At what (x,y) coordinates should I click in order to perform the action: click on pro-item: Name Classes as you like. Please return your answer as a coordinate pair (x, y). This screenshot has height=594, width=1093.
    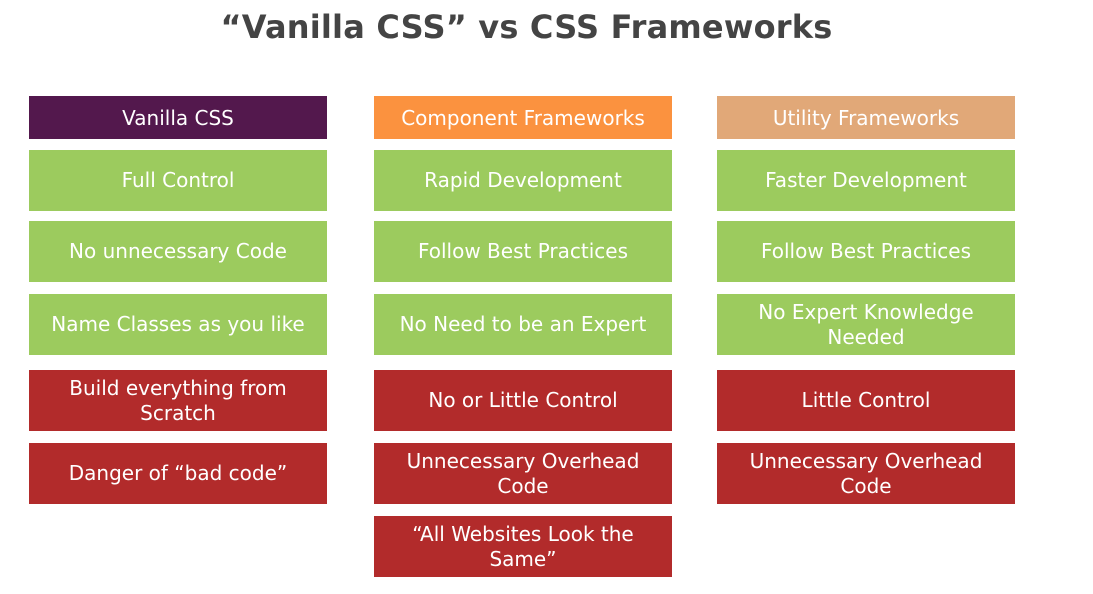
    Looking at the image, I should click on (178, 324).